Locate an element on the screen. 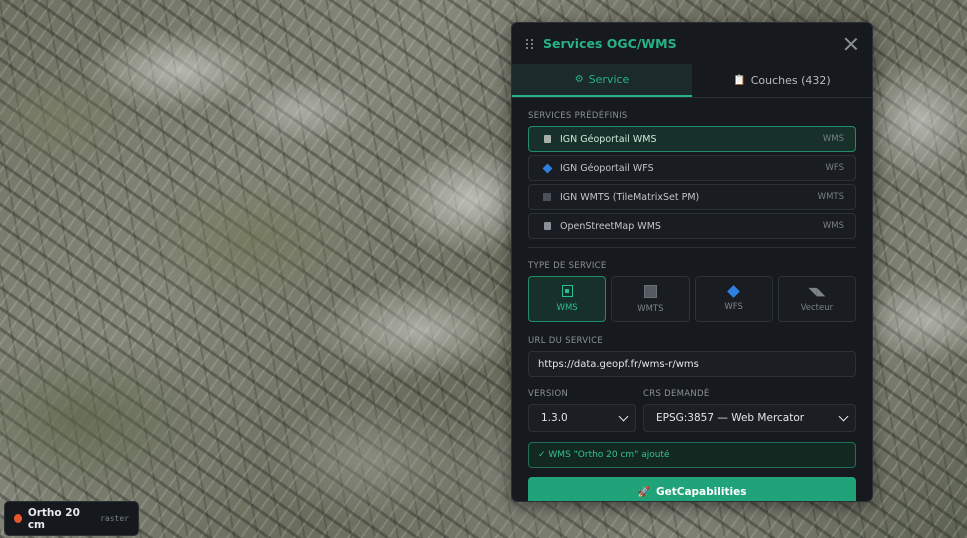 The width and height of the screenshot is (967, 538). type-vector-button: ◥◣ Vecteur is located at coordinates (816, 299).